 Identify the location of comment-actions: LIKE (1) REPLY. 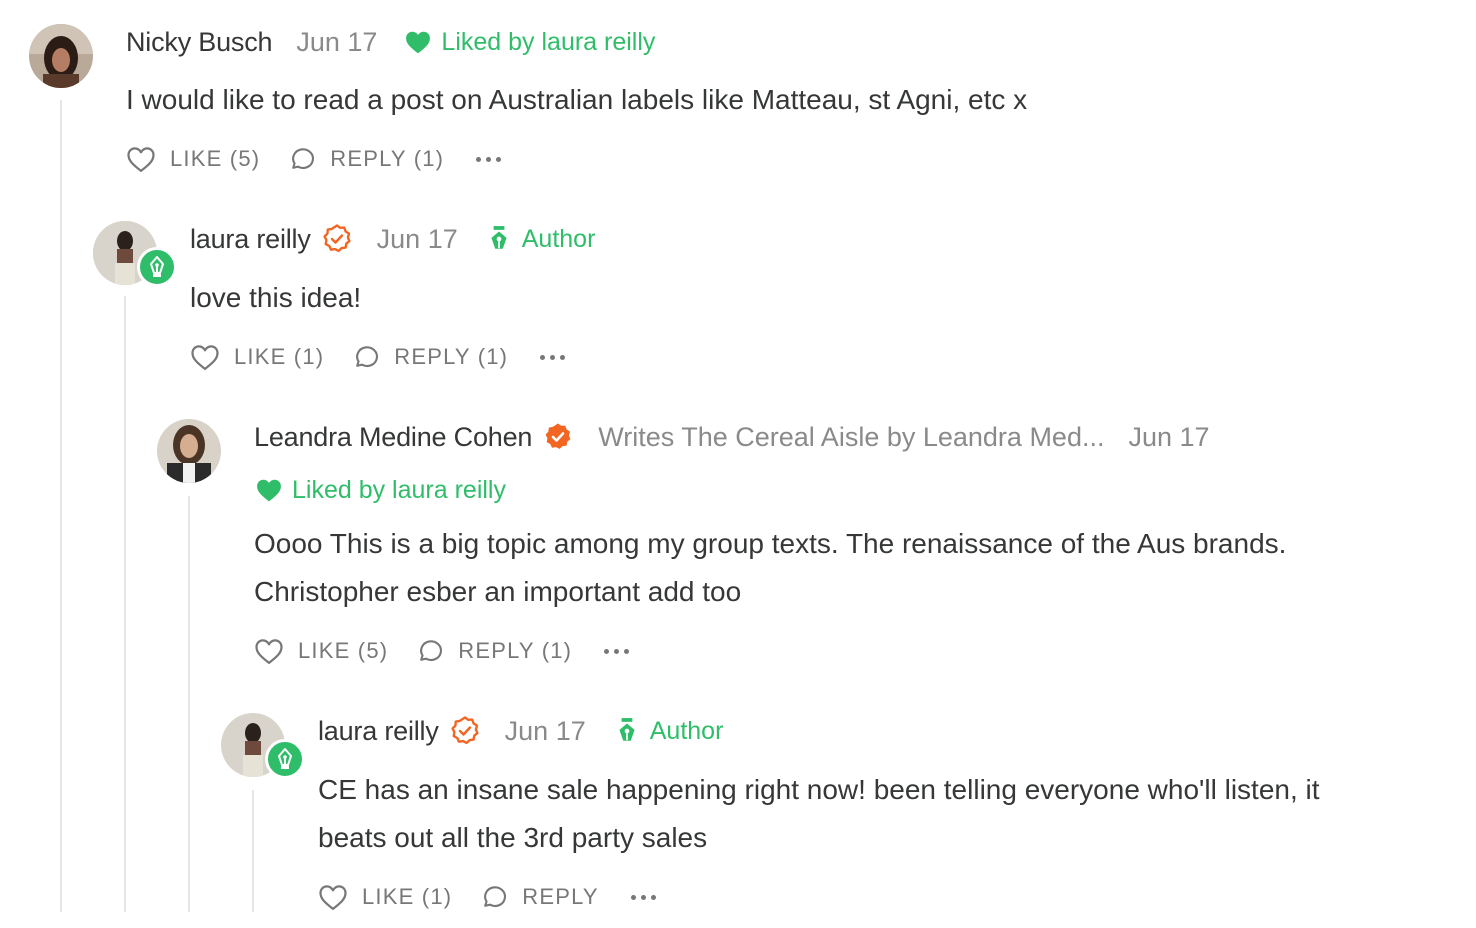
(487, 897).